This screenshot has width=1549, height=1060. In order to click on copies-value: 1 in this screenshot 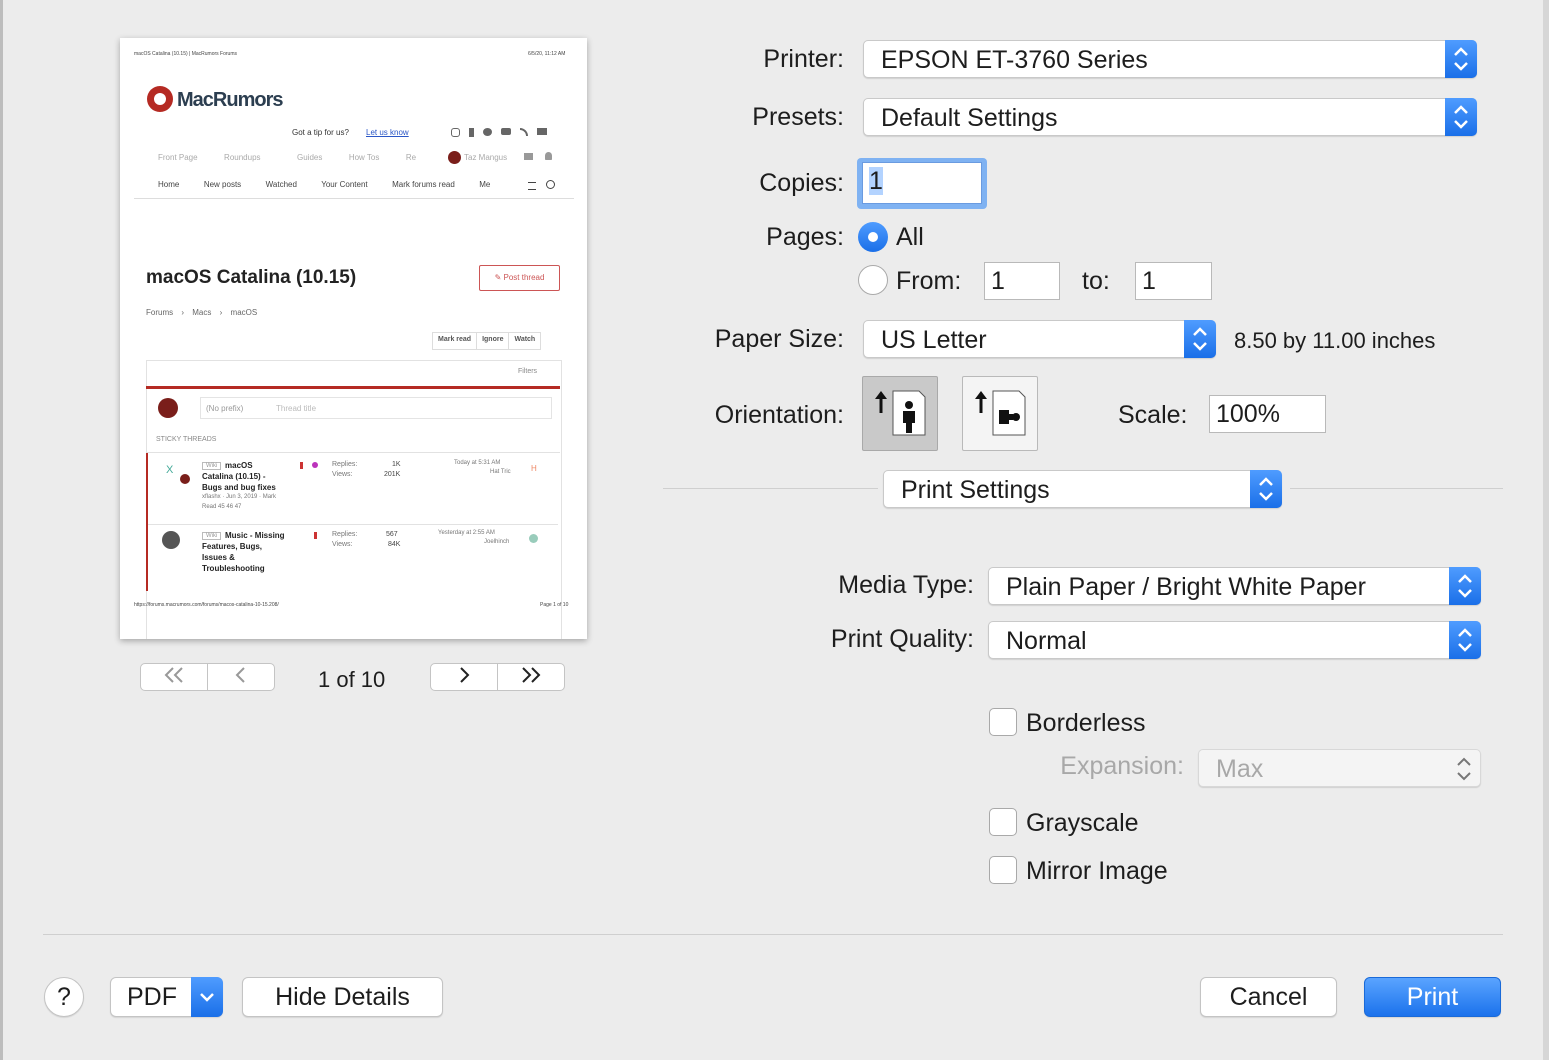, I will do `click(876, 181)`.